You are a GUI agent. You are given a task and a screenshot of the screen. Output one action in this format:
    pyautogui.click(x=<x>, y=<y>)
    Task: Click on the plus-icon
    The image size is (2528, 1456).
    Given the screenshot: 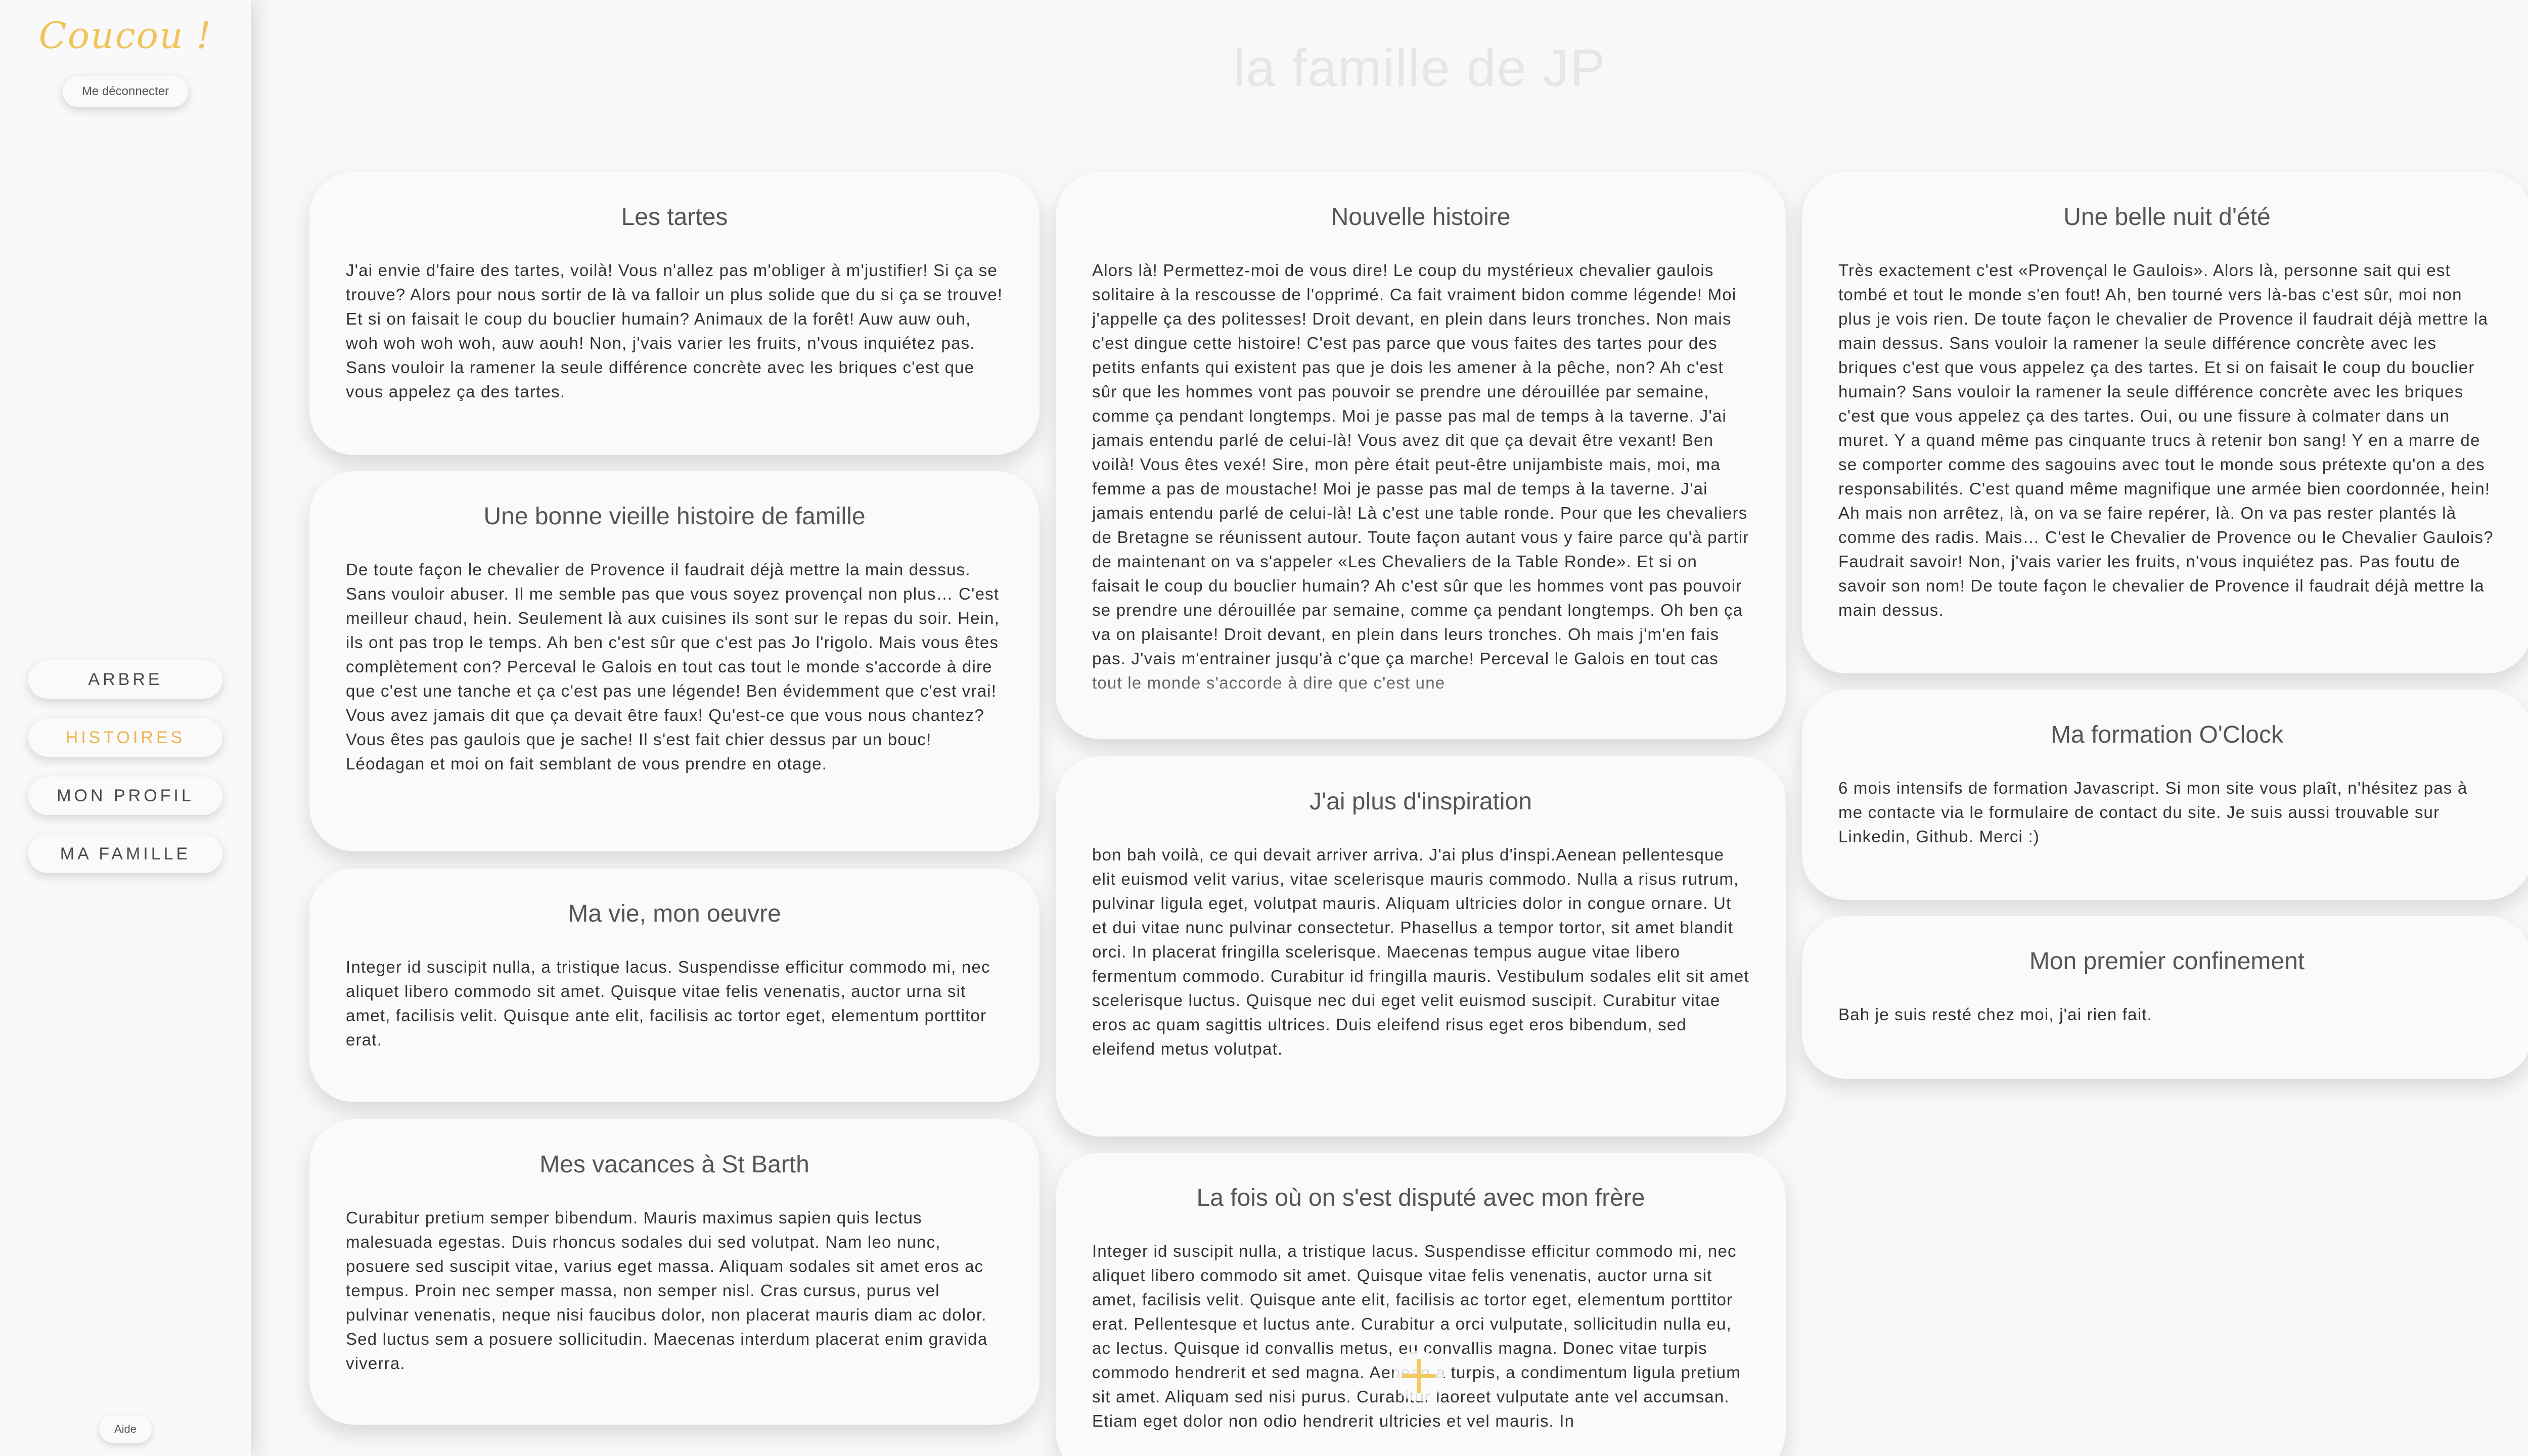 What is the action you would take?
    pyautogui.click(x=1419, y=1376)
    